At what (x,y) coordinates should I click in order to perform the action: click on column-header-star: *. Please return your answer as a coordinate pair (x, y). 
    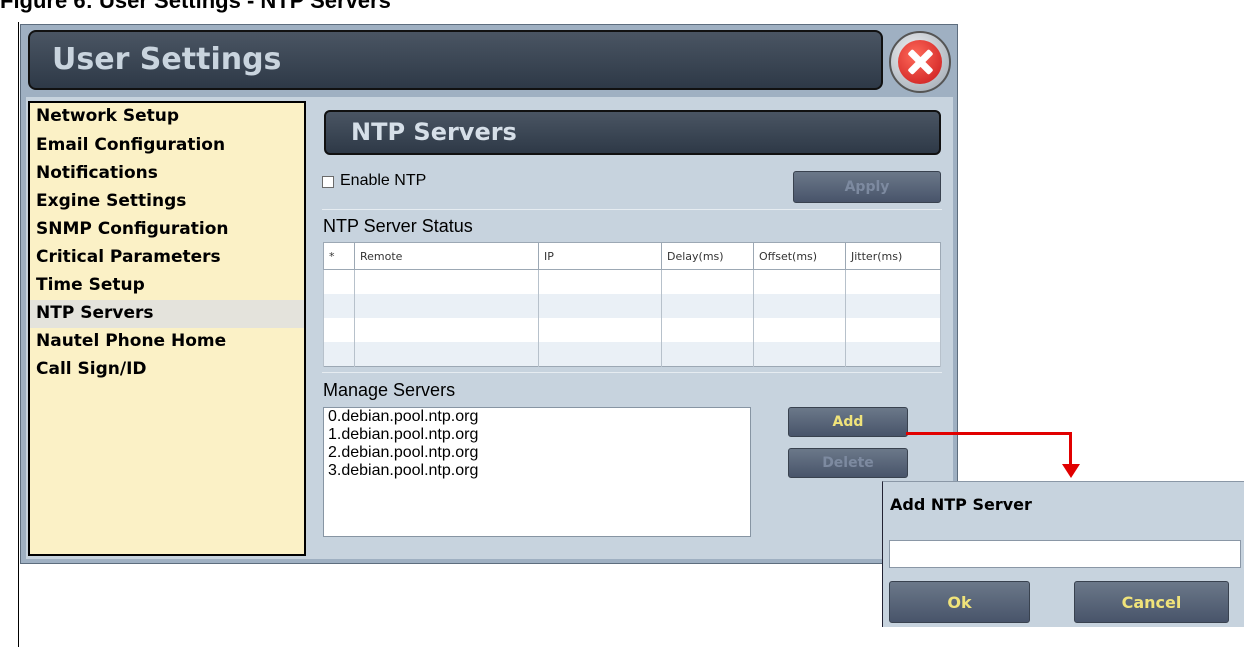
    Looking at the image, I should click on (339, 256).